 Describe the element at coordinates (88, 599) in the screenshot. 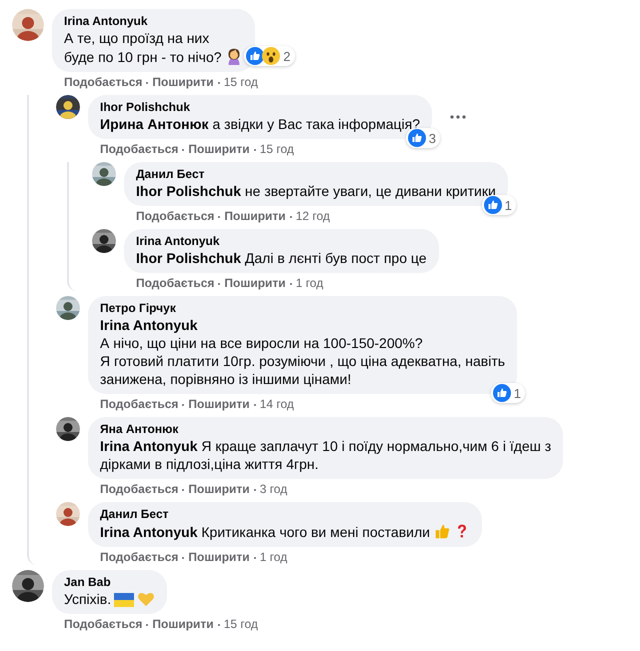

I see `comment-text: Успіхів.` at that location.